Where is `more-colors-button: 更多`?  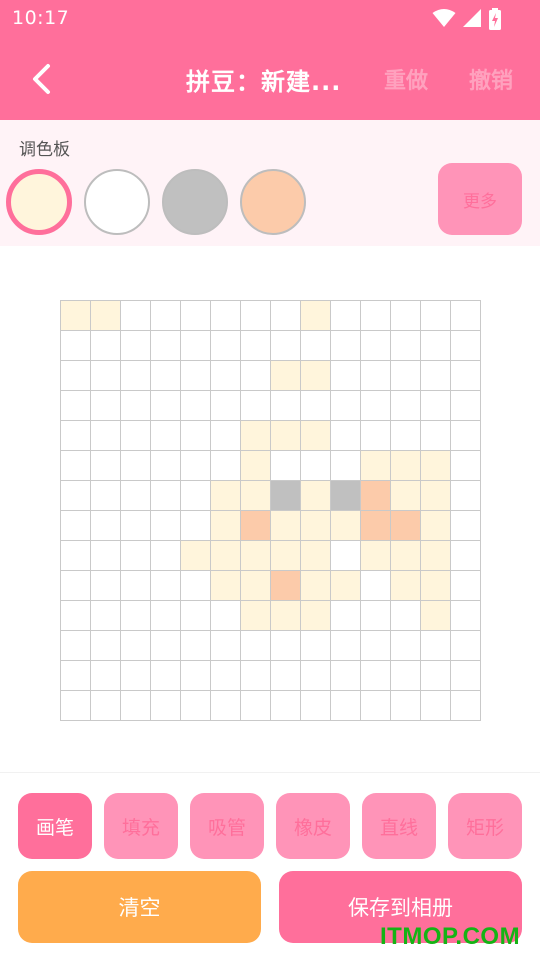 more-colors-button: 更多 is located at coordinates (480, 199).